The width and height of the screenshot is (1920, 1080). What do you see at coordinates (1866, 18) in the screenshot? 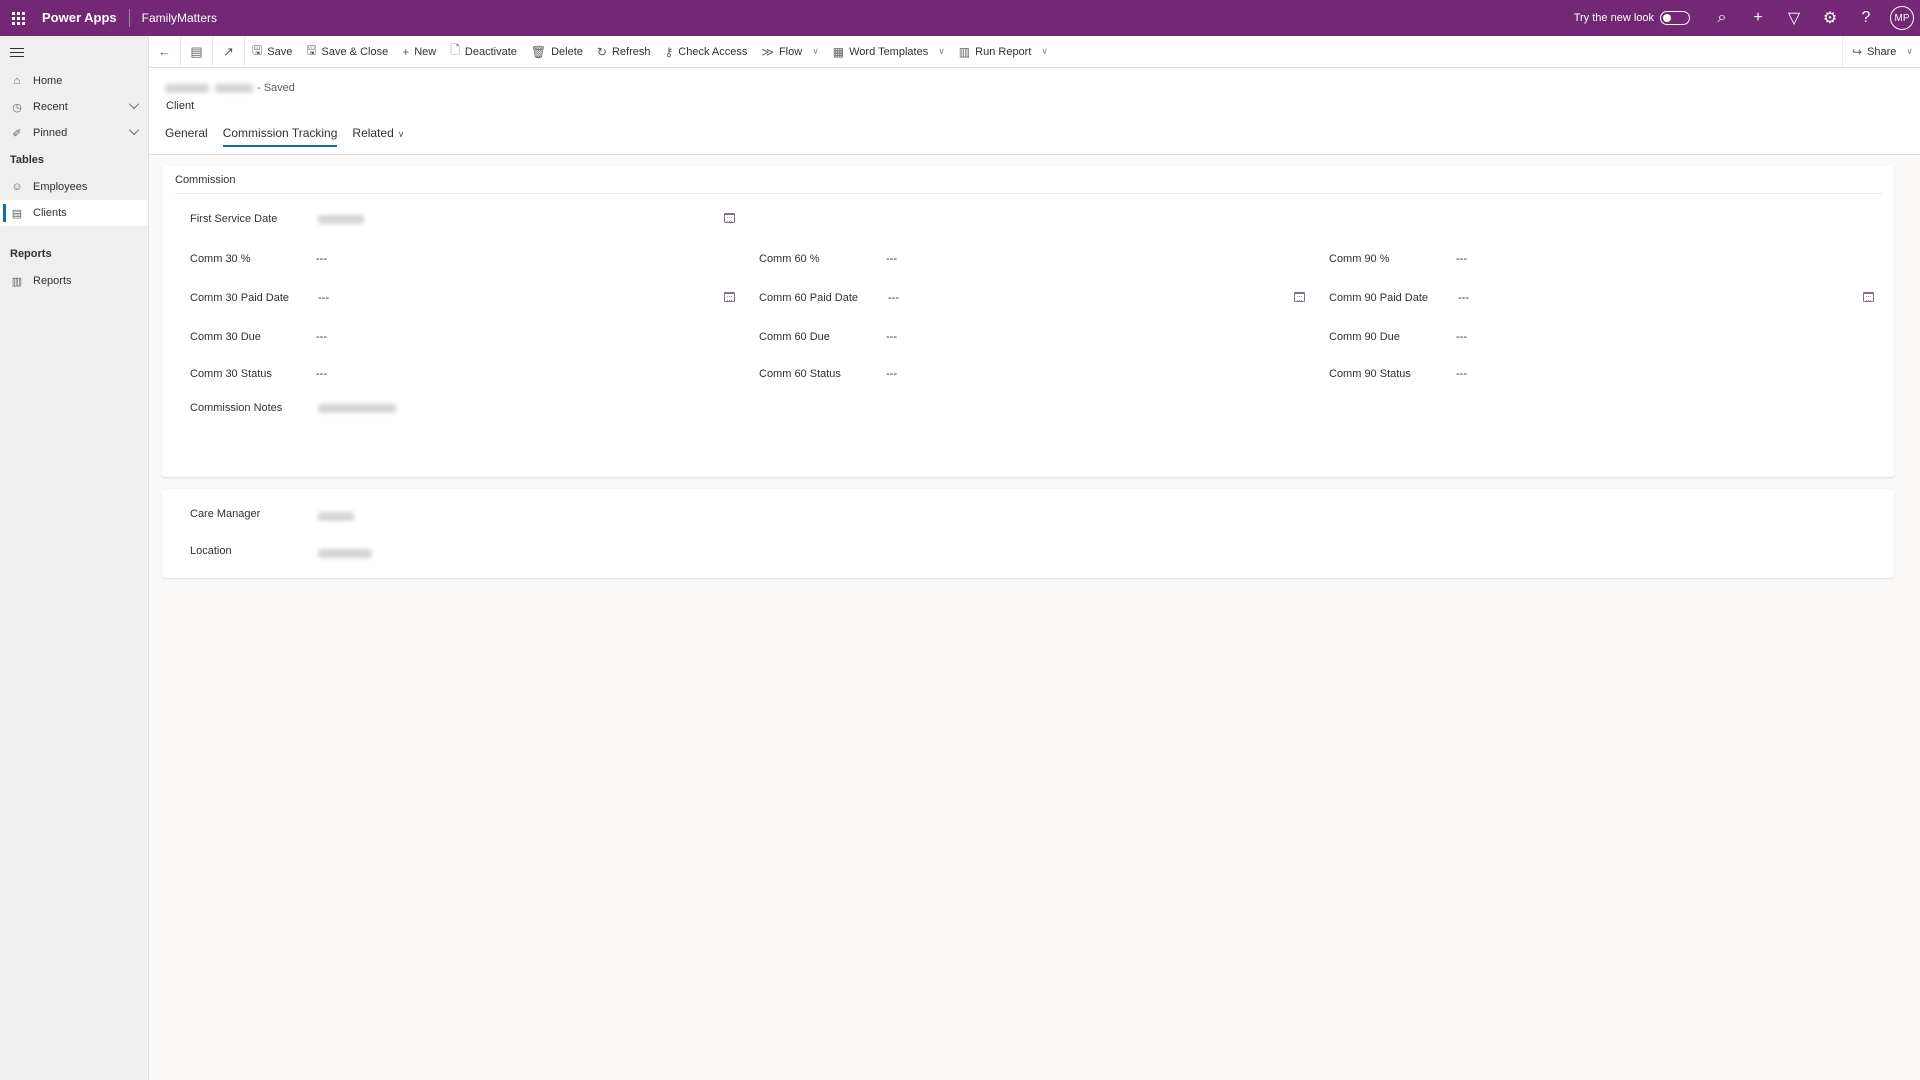
I see `help-icon: ?` at bounding box center [1866, 18].